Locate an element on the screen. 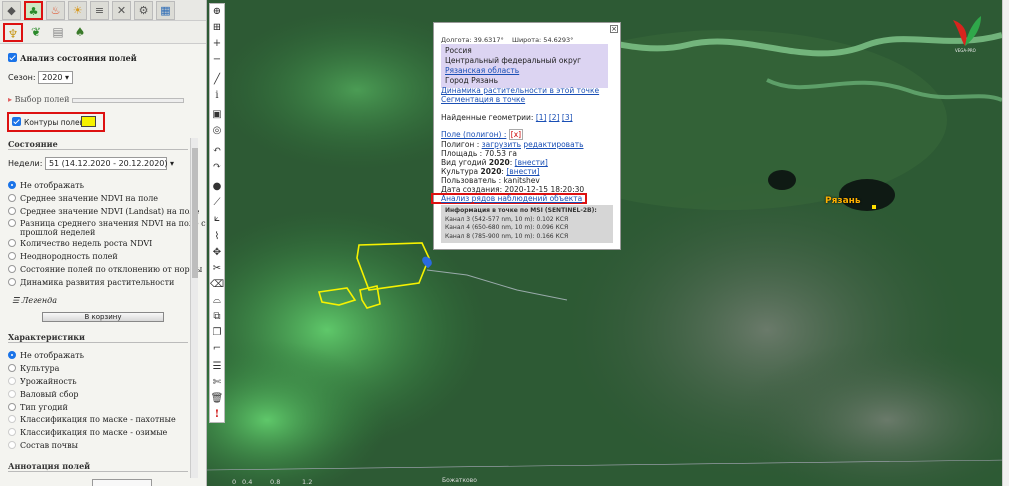  radio-option: Динамика развития растительности is located at coordinates (91, 282).